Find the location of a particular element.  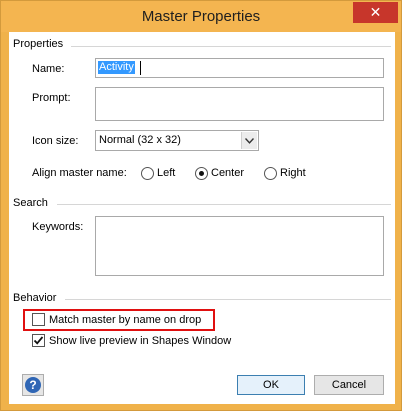

keywords-field is located at coordinates (239, 246).